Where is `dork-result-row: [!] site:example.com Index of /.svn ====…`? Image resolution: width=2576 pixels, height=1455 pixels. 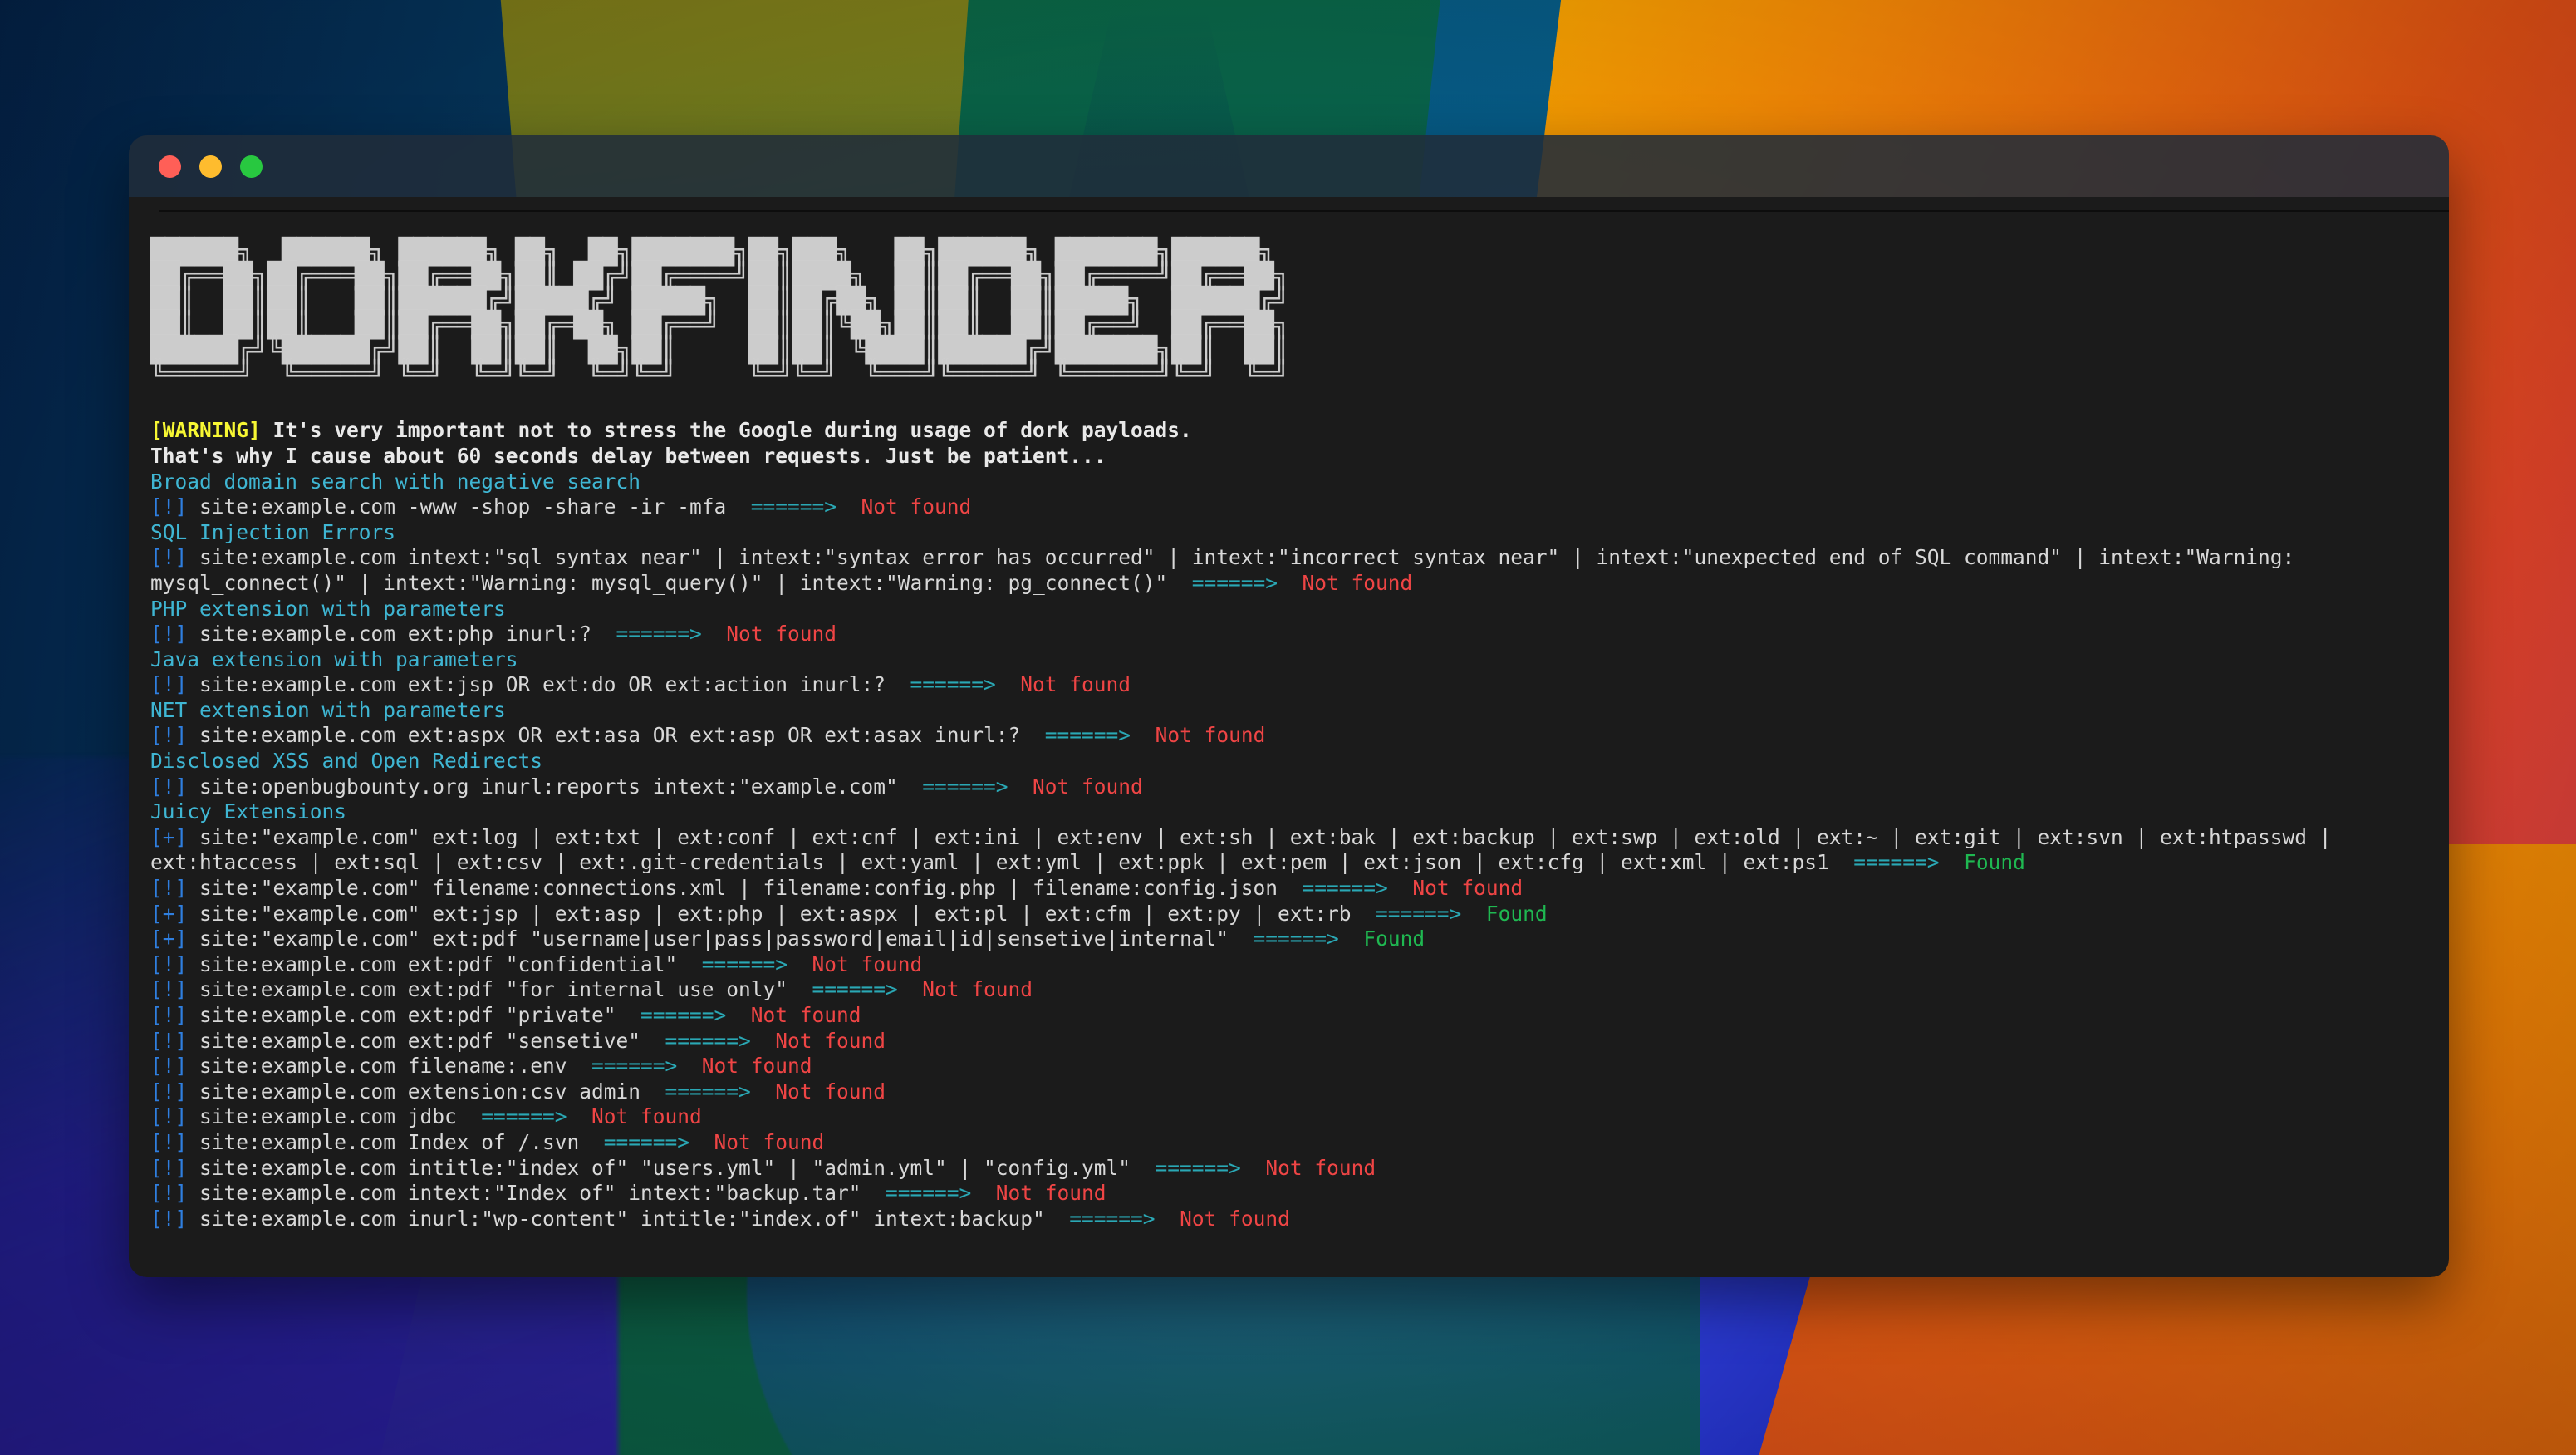
dork-result-row: [!] site:example.com Index of /.svn ====… is located at coordinates (1299, 1143).